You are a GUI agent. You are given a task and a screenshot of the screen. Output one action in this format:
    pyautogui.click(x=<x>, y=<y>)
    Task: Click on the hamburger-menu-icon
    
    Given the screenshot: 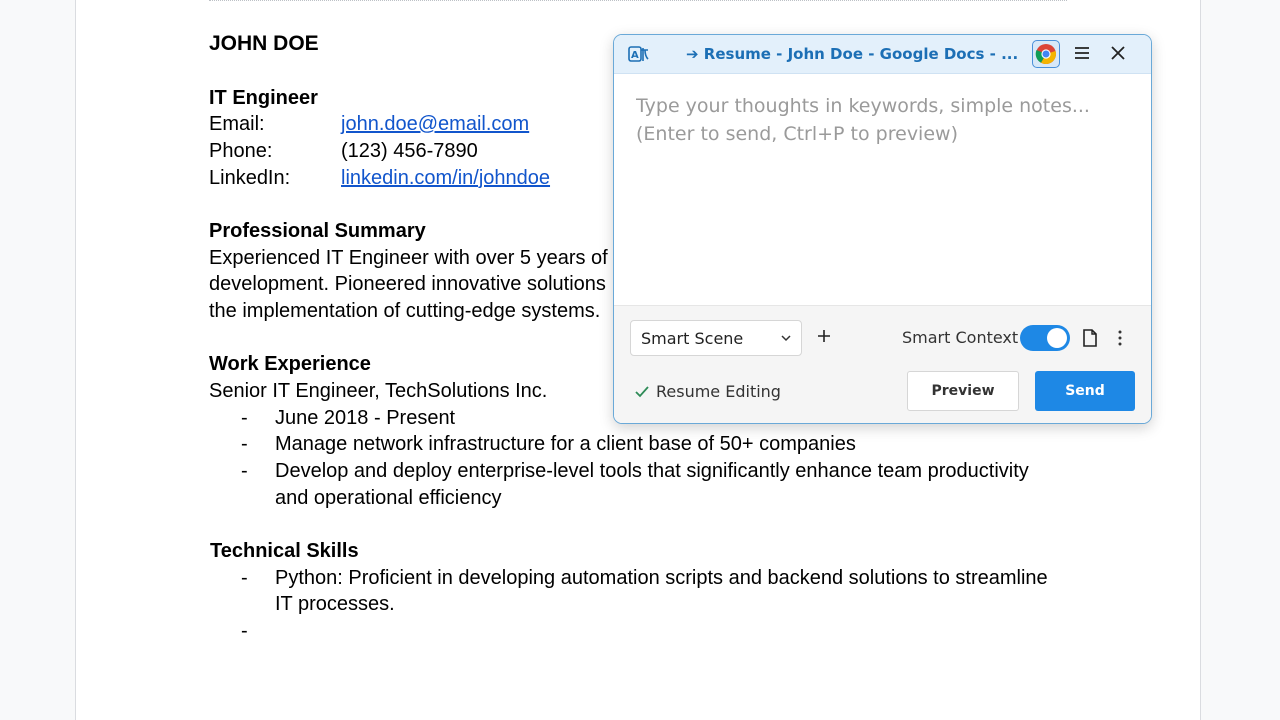 What is the action you would take?
    pyautogui.click(x=1082, y=53)
    